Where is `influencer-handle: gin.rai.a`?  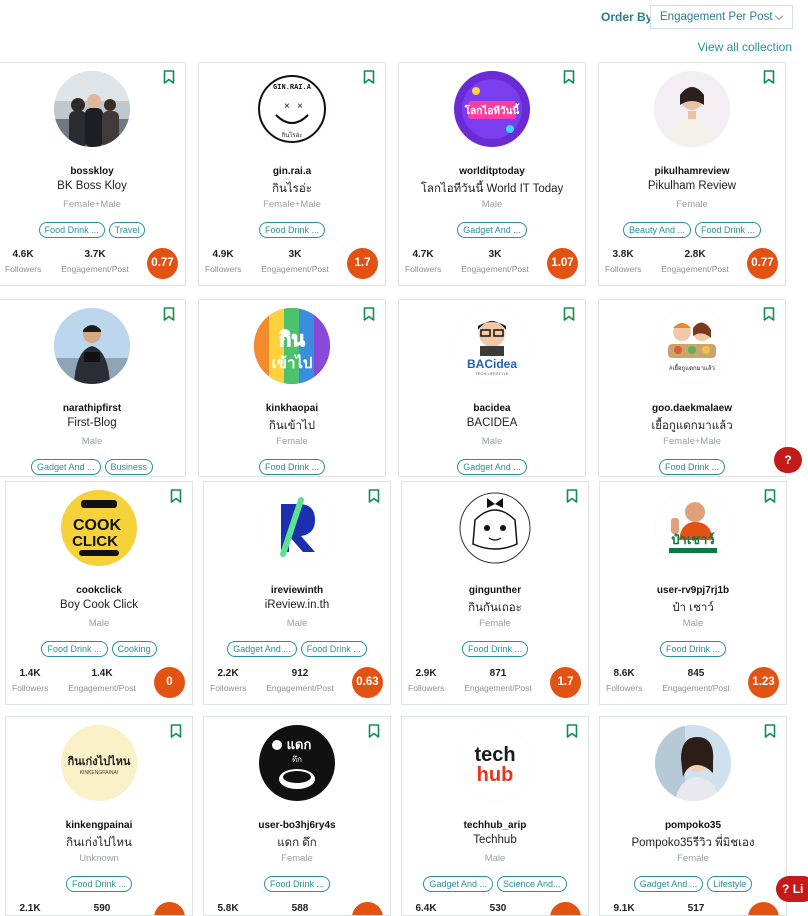
influencer-handle: gin.rai.a is located at coordinates (292, 171).